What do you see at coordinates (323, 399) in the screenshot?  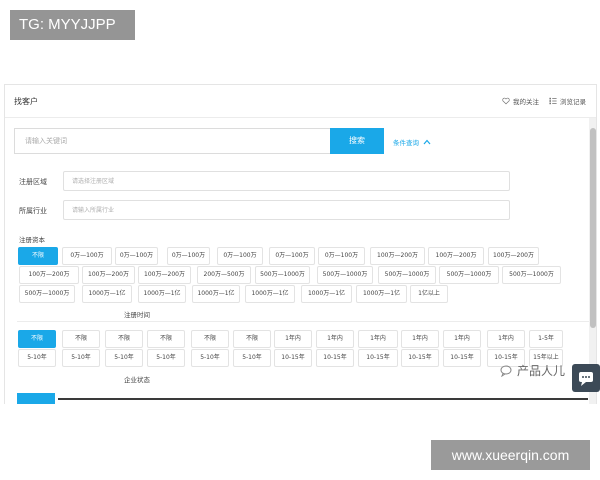 I see `panel-bottom-edge` at bounding box center [323, 399].